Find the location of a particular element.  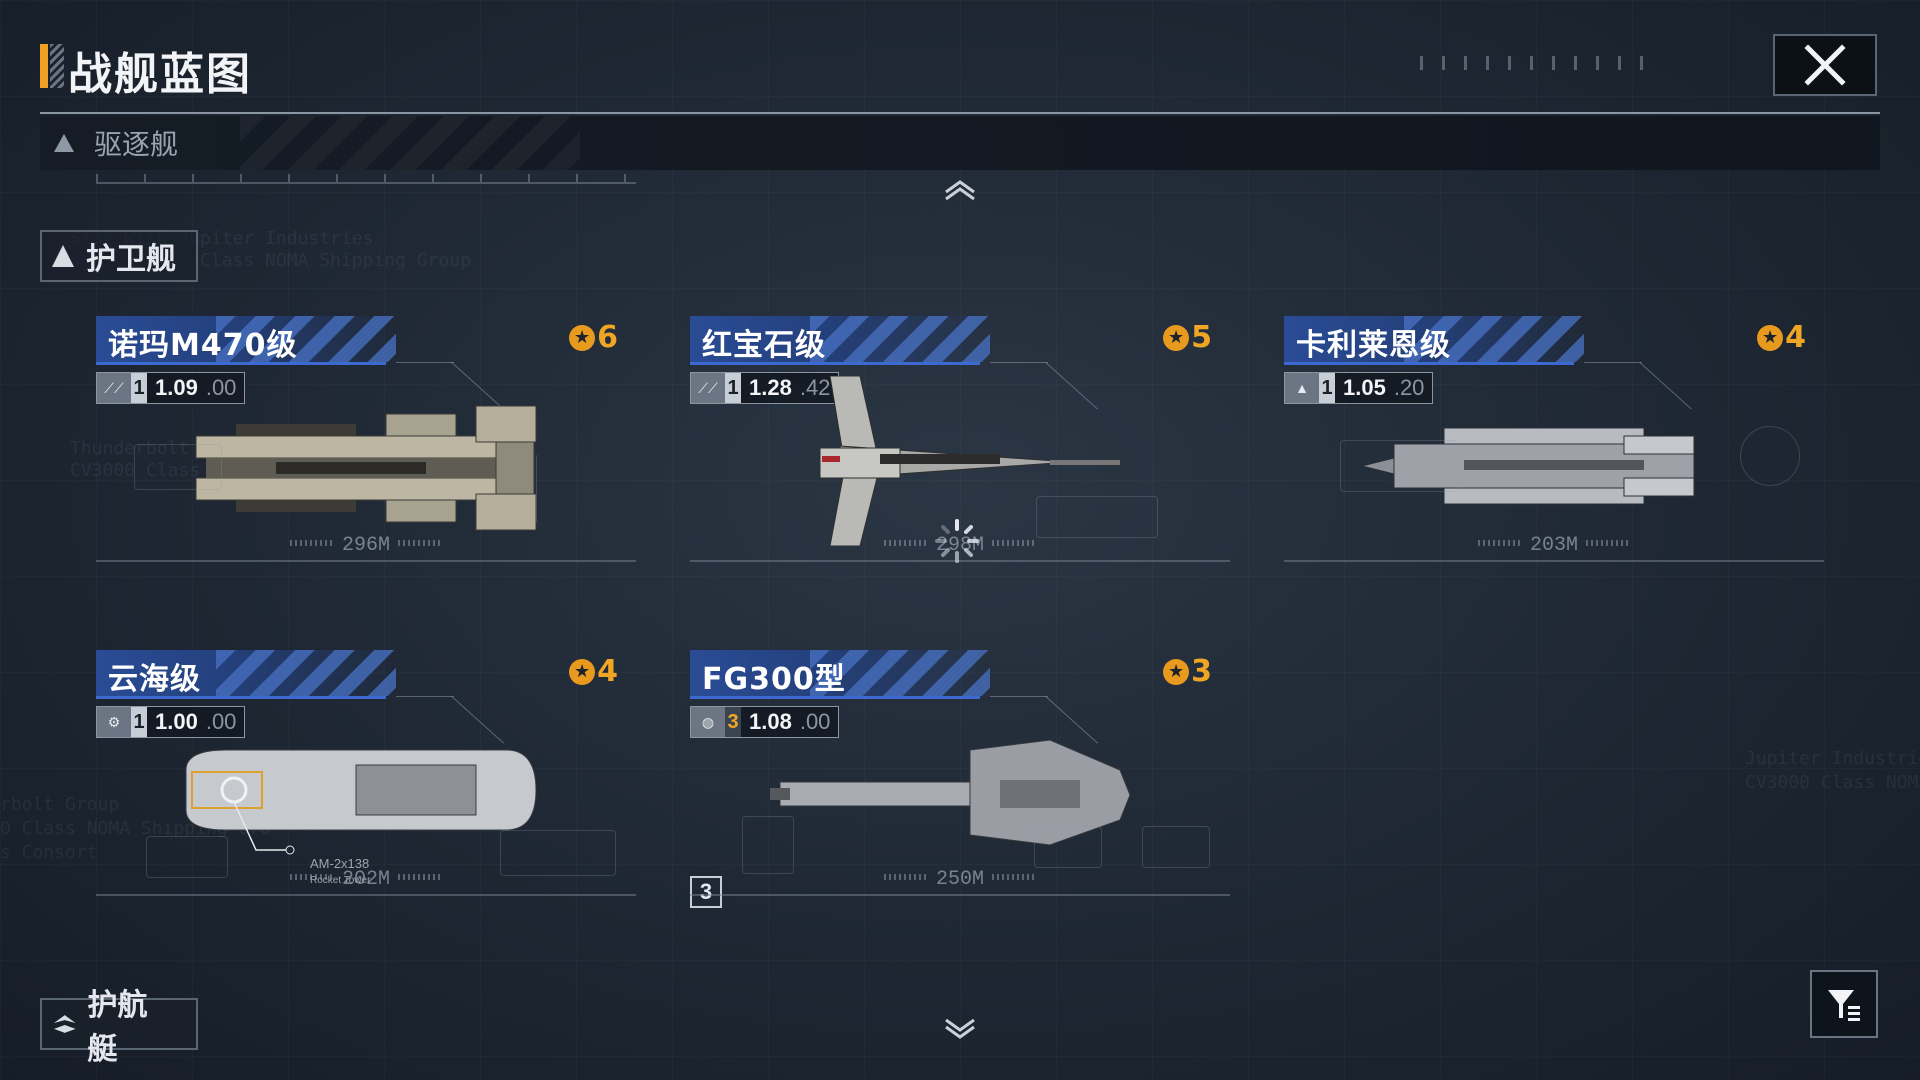

ship-card: 红宝石级 ★ 5 ⟋⟋ 1 1.28 .42 298M is located at coordinates (960, 466).